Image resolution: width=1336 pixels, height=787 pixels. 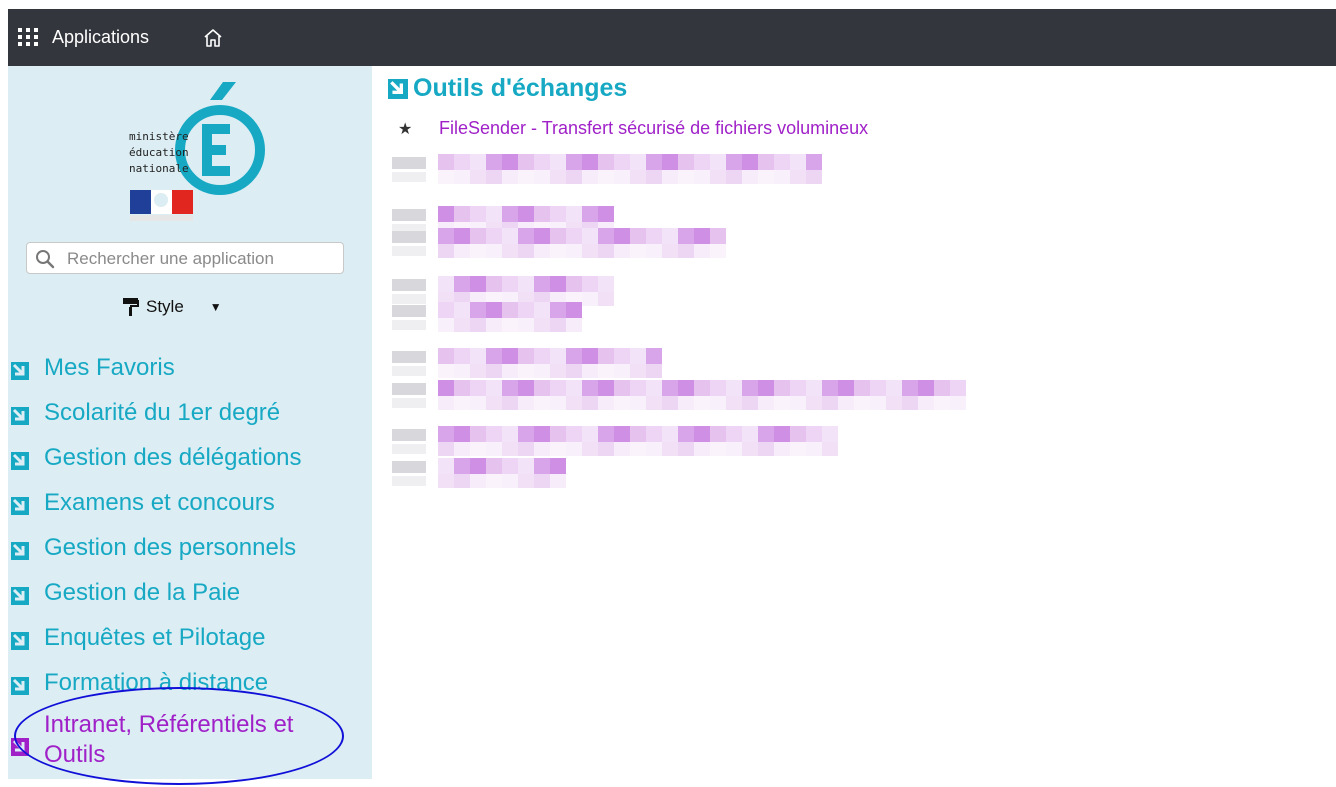 I want to click on applications-menu-button: Applications, so click(x=83, y=37).